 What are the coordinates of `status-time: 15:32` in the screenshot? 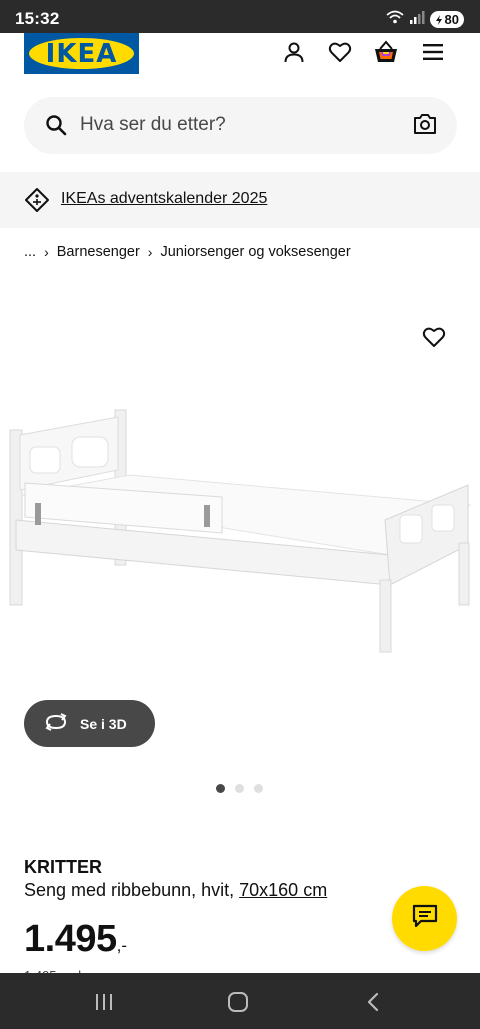 It's located at (37, 18).